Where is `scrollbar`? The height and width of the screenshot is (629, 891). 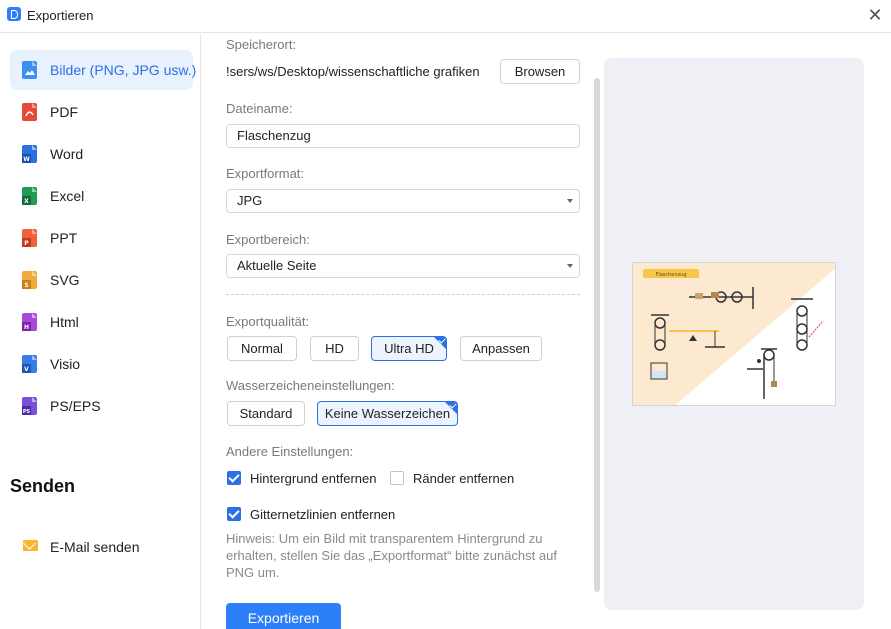 scrollbar is located at coordinates (597, 335).